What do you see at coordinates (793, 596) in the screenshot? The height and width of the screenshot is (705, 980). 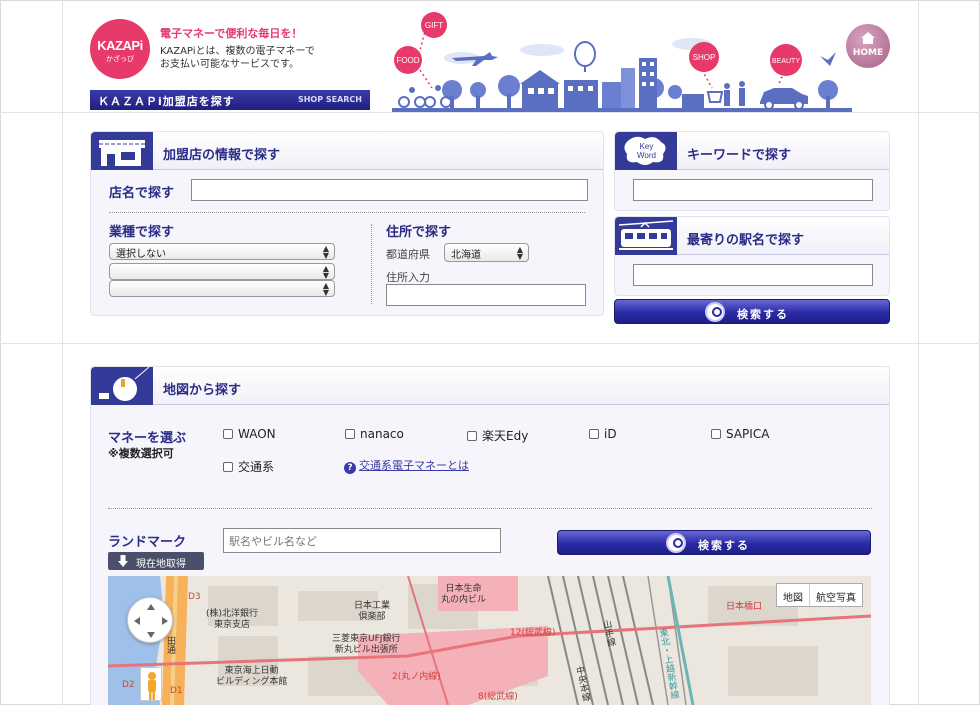 I see `map-type-map: 地図` at bounding box center [793, 596].